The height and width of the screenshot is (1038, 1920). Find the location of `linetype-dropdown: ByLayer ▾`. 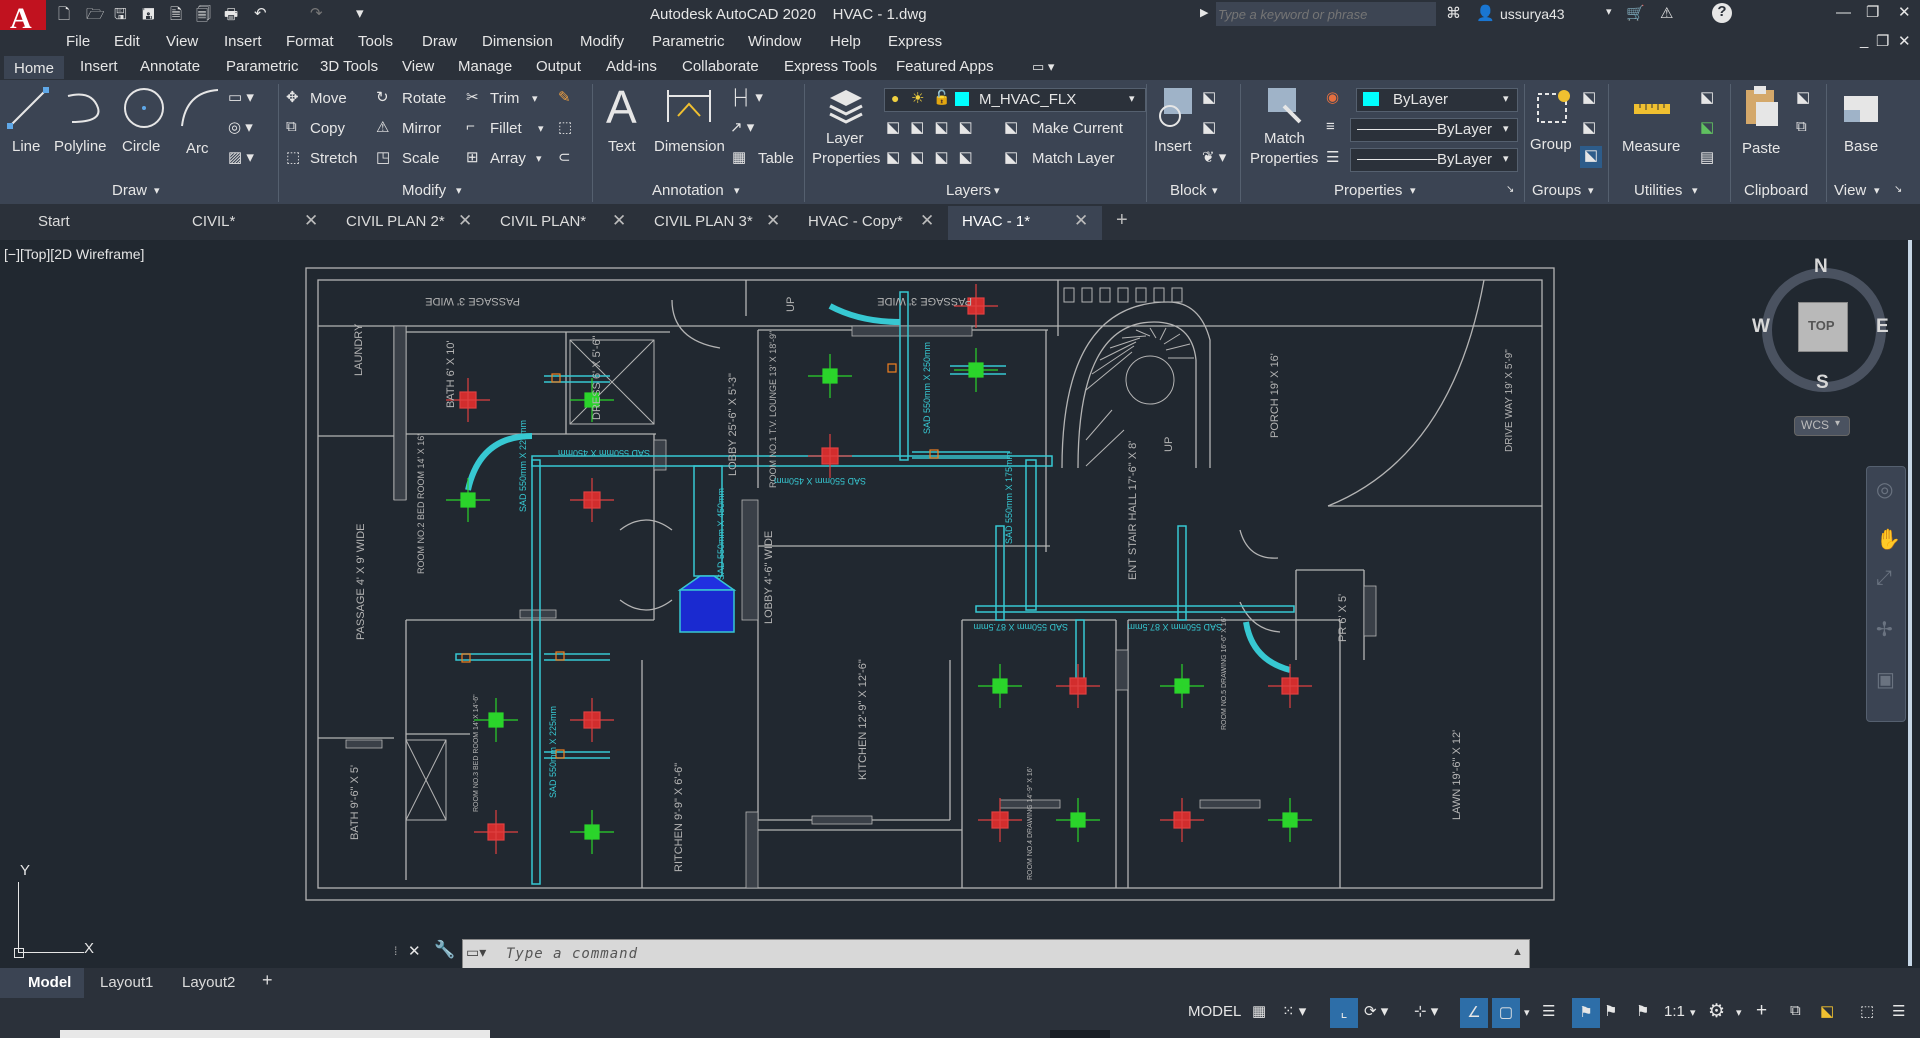

linetype-dropdown: ByLayer ▾ is located at coordinates (1434, 160).